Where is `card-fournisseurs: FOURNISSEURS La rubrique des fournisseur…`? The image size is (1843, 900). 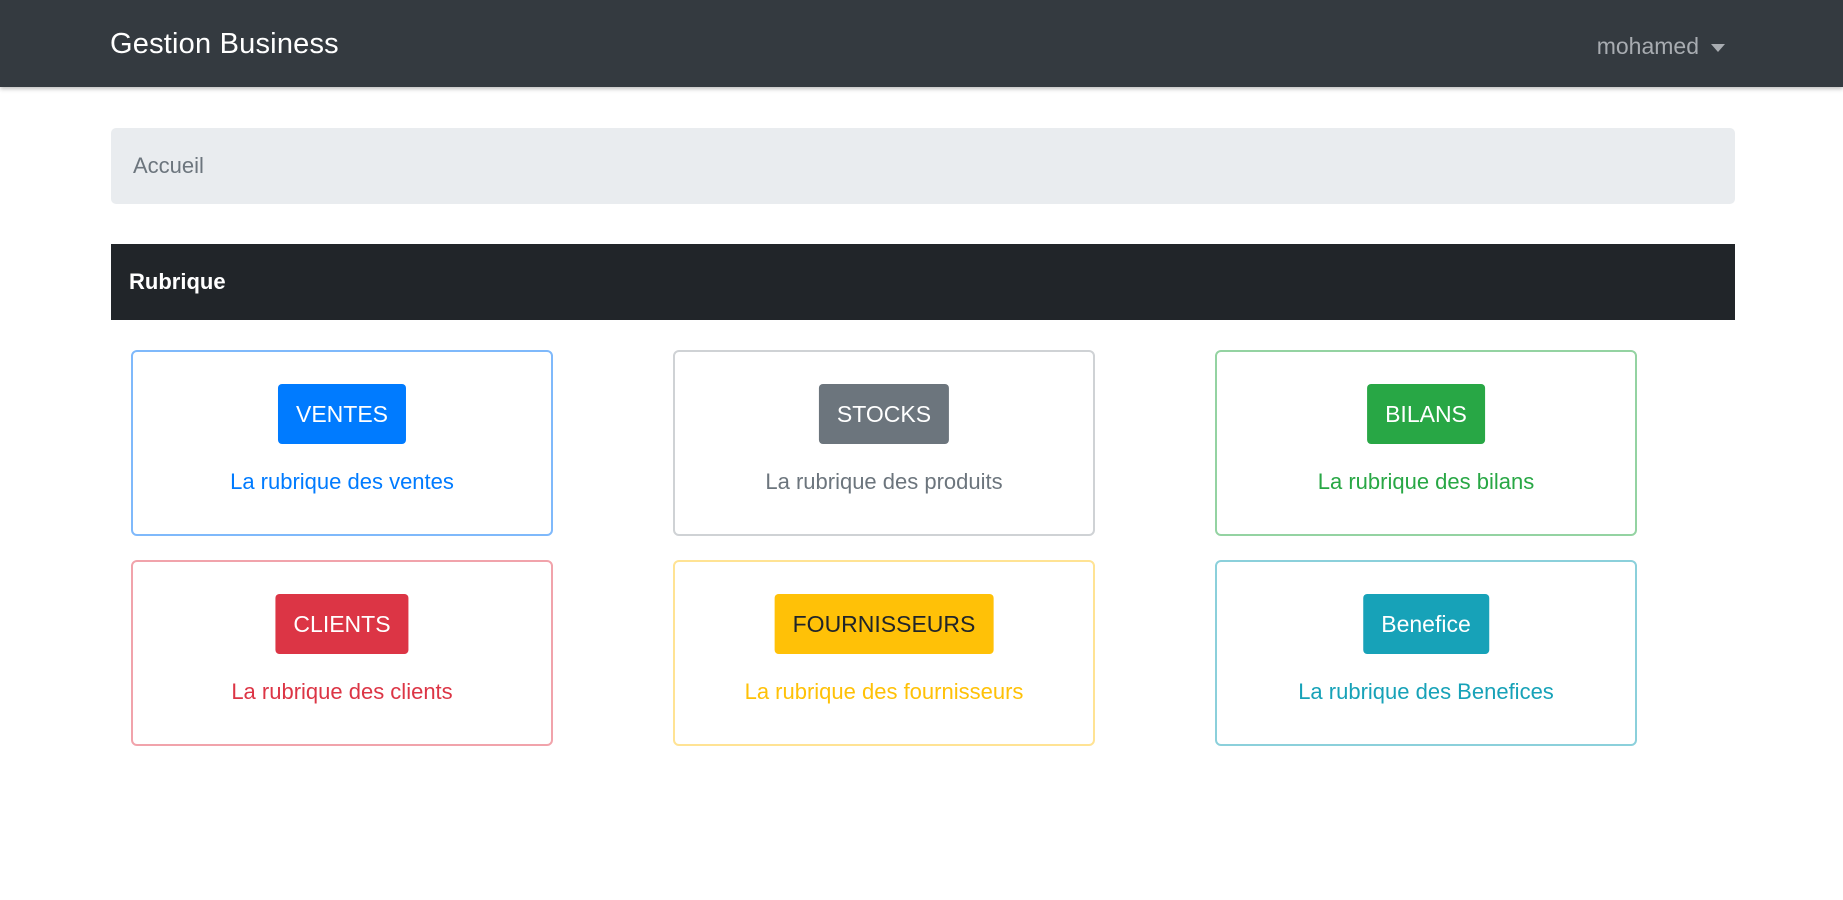
card-fournisseurs: FOURNISSEURS La rubrique des fournisseur… is located at coordinates (884, 653).